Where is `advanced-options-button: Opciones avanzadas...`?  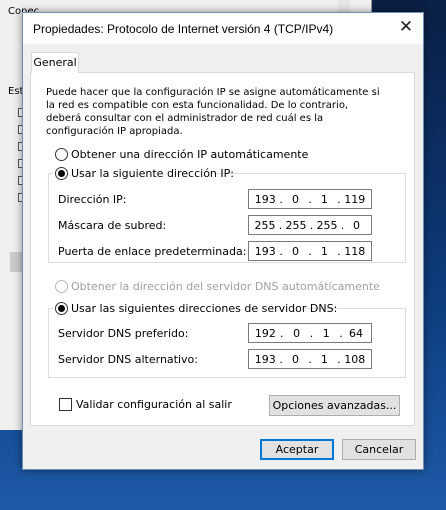
advanced-options-button: Opciones avanzadas... is located at coordinates (334, 405).